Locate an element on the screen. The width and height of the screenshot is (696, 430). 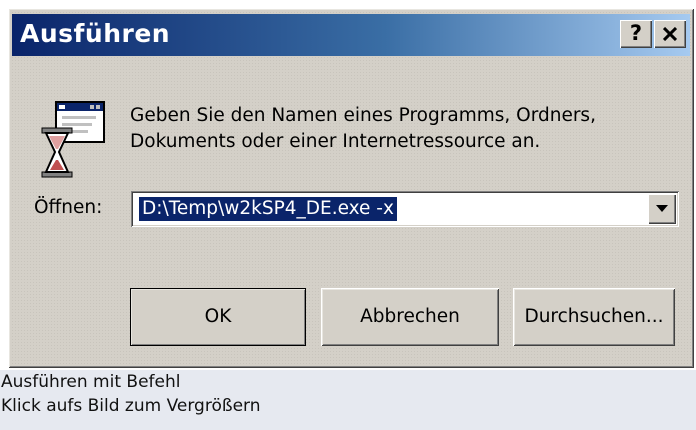
dropdown-arrow-icon is located at coordinates (662, 208).